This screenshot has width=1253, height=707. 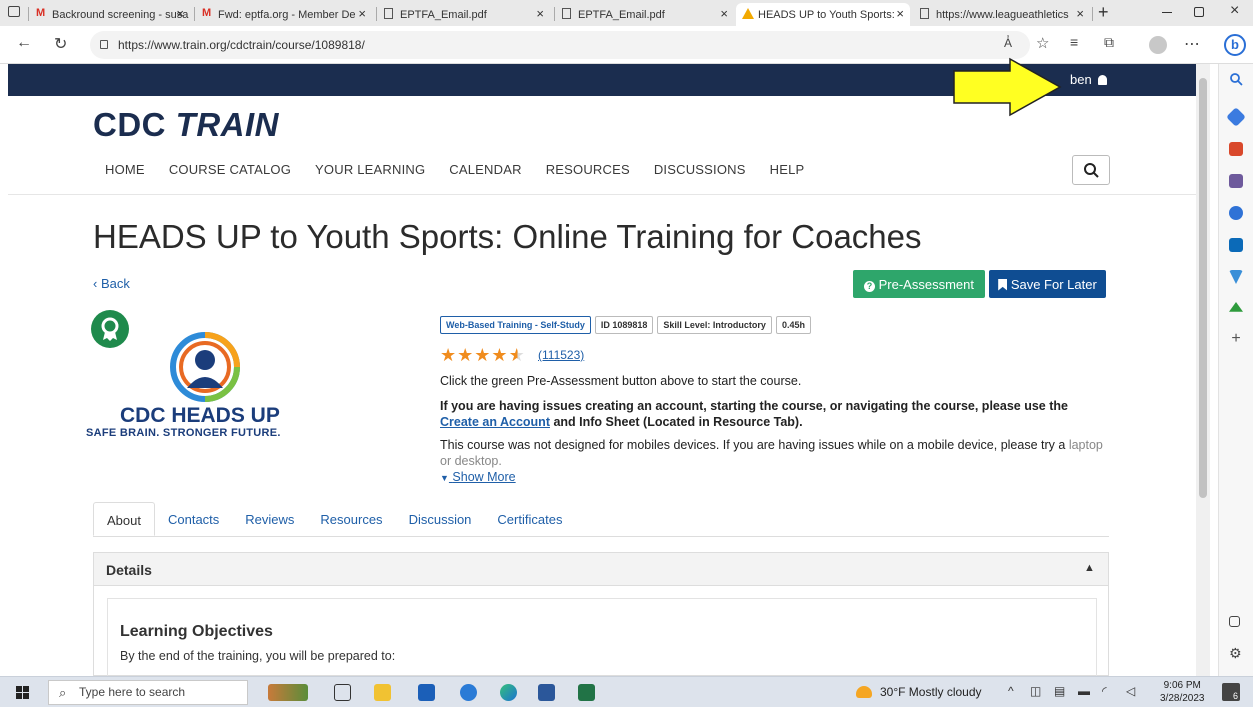 What do you see at coordinates (1236, 149) in the screenshot?
I see `tools-icon` at bounding box center [1236, 149].